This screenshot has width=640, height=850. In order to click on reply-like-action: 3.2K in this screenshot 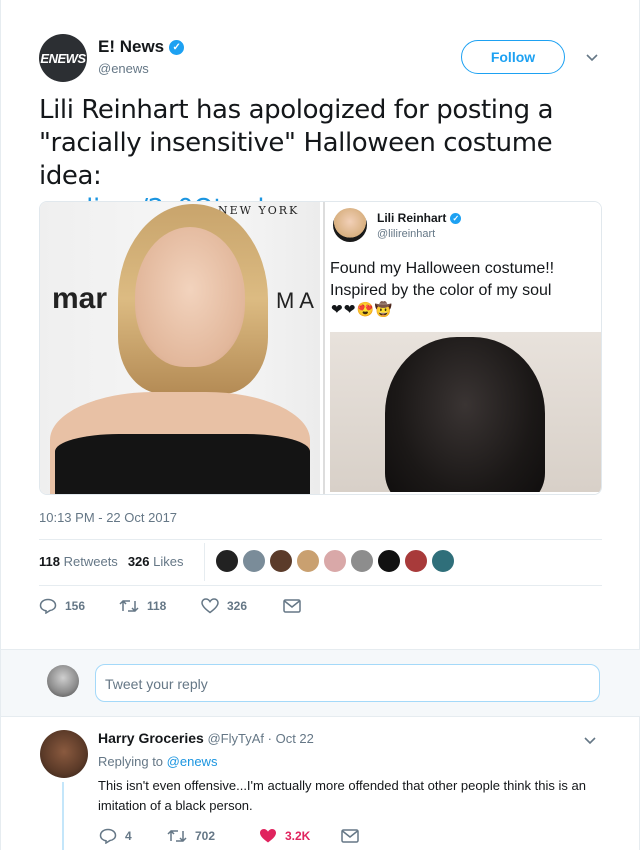, I will do `click(300, 836)`.